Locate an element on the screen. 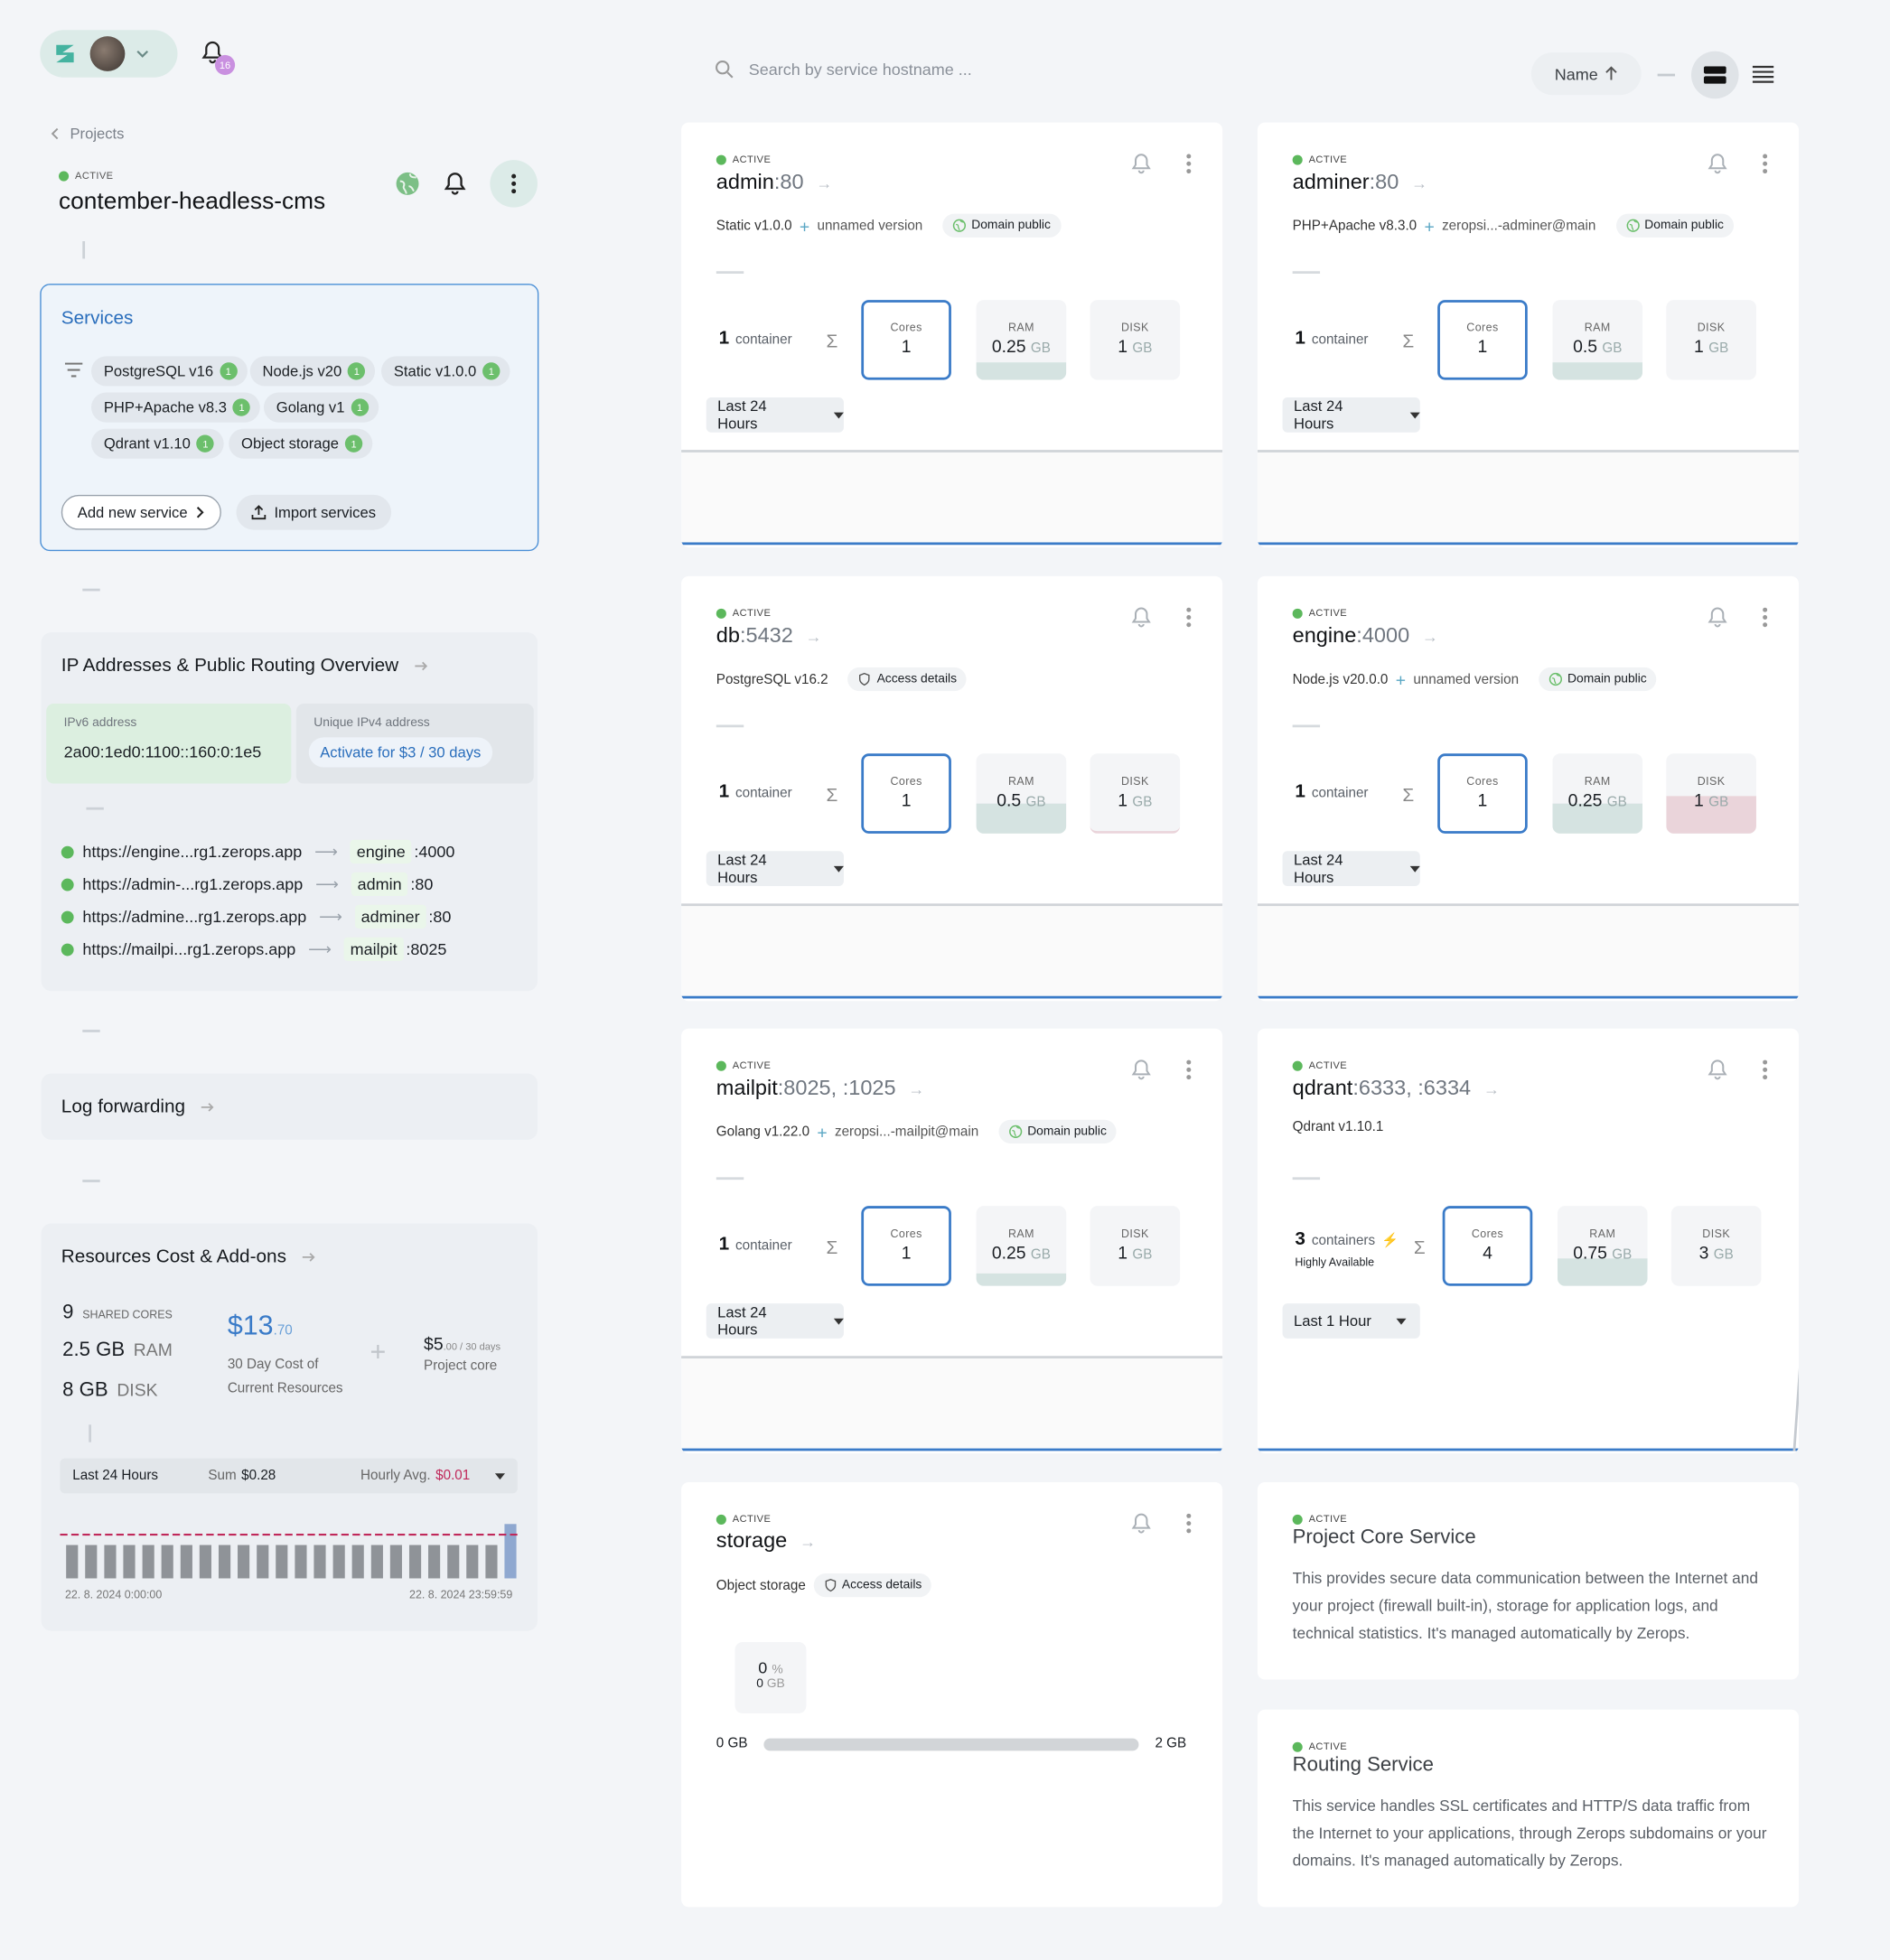 The image size is (1890, 1960). project-status-label: ACTIVE is located at coordinates (94, 176).